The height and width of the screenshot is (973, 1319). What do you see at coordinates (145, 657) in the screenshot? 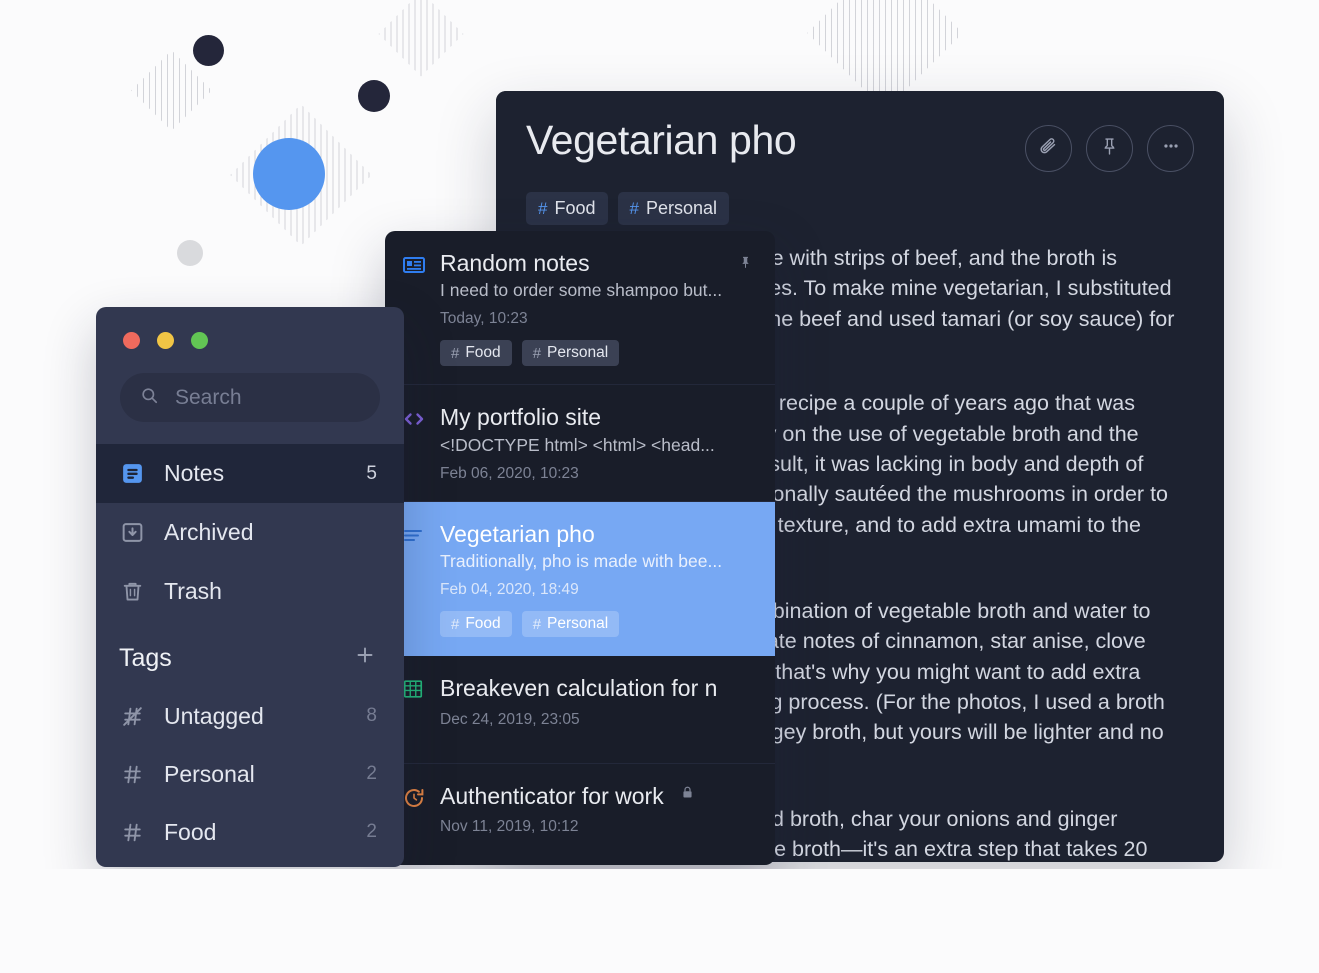
I see `tags-title: Tags` at bounding box center [145, 657].